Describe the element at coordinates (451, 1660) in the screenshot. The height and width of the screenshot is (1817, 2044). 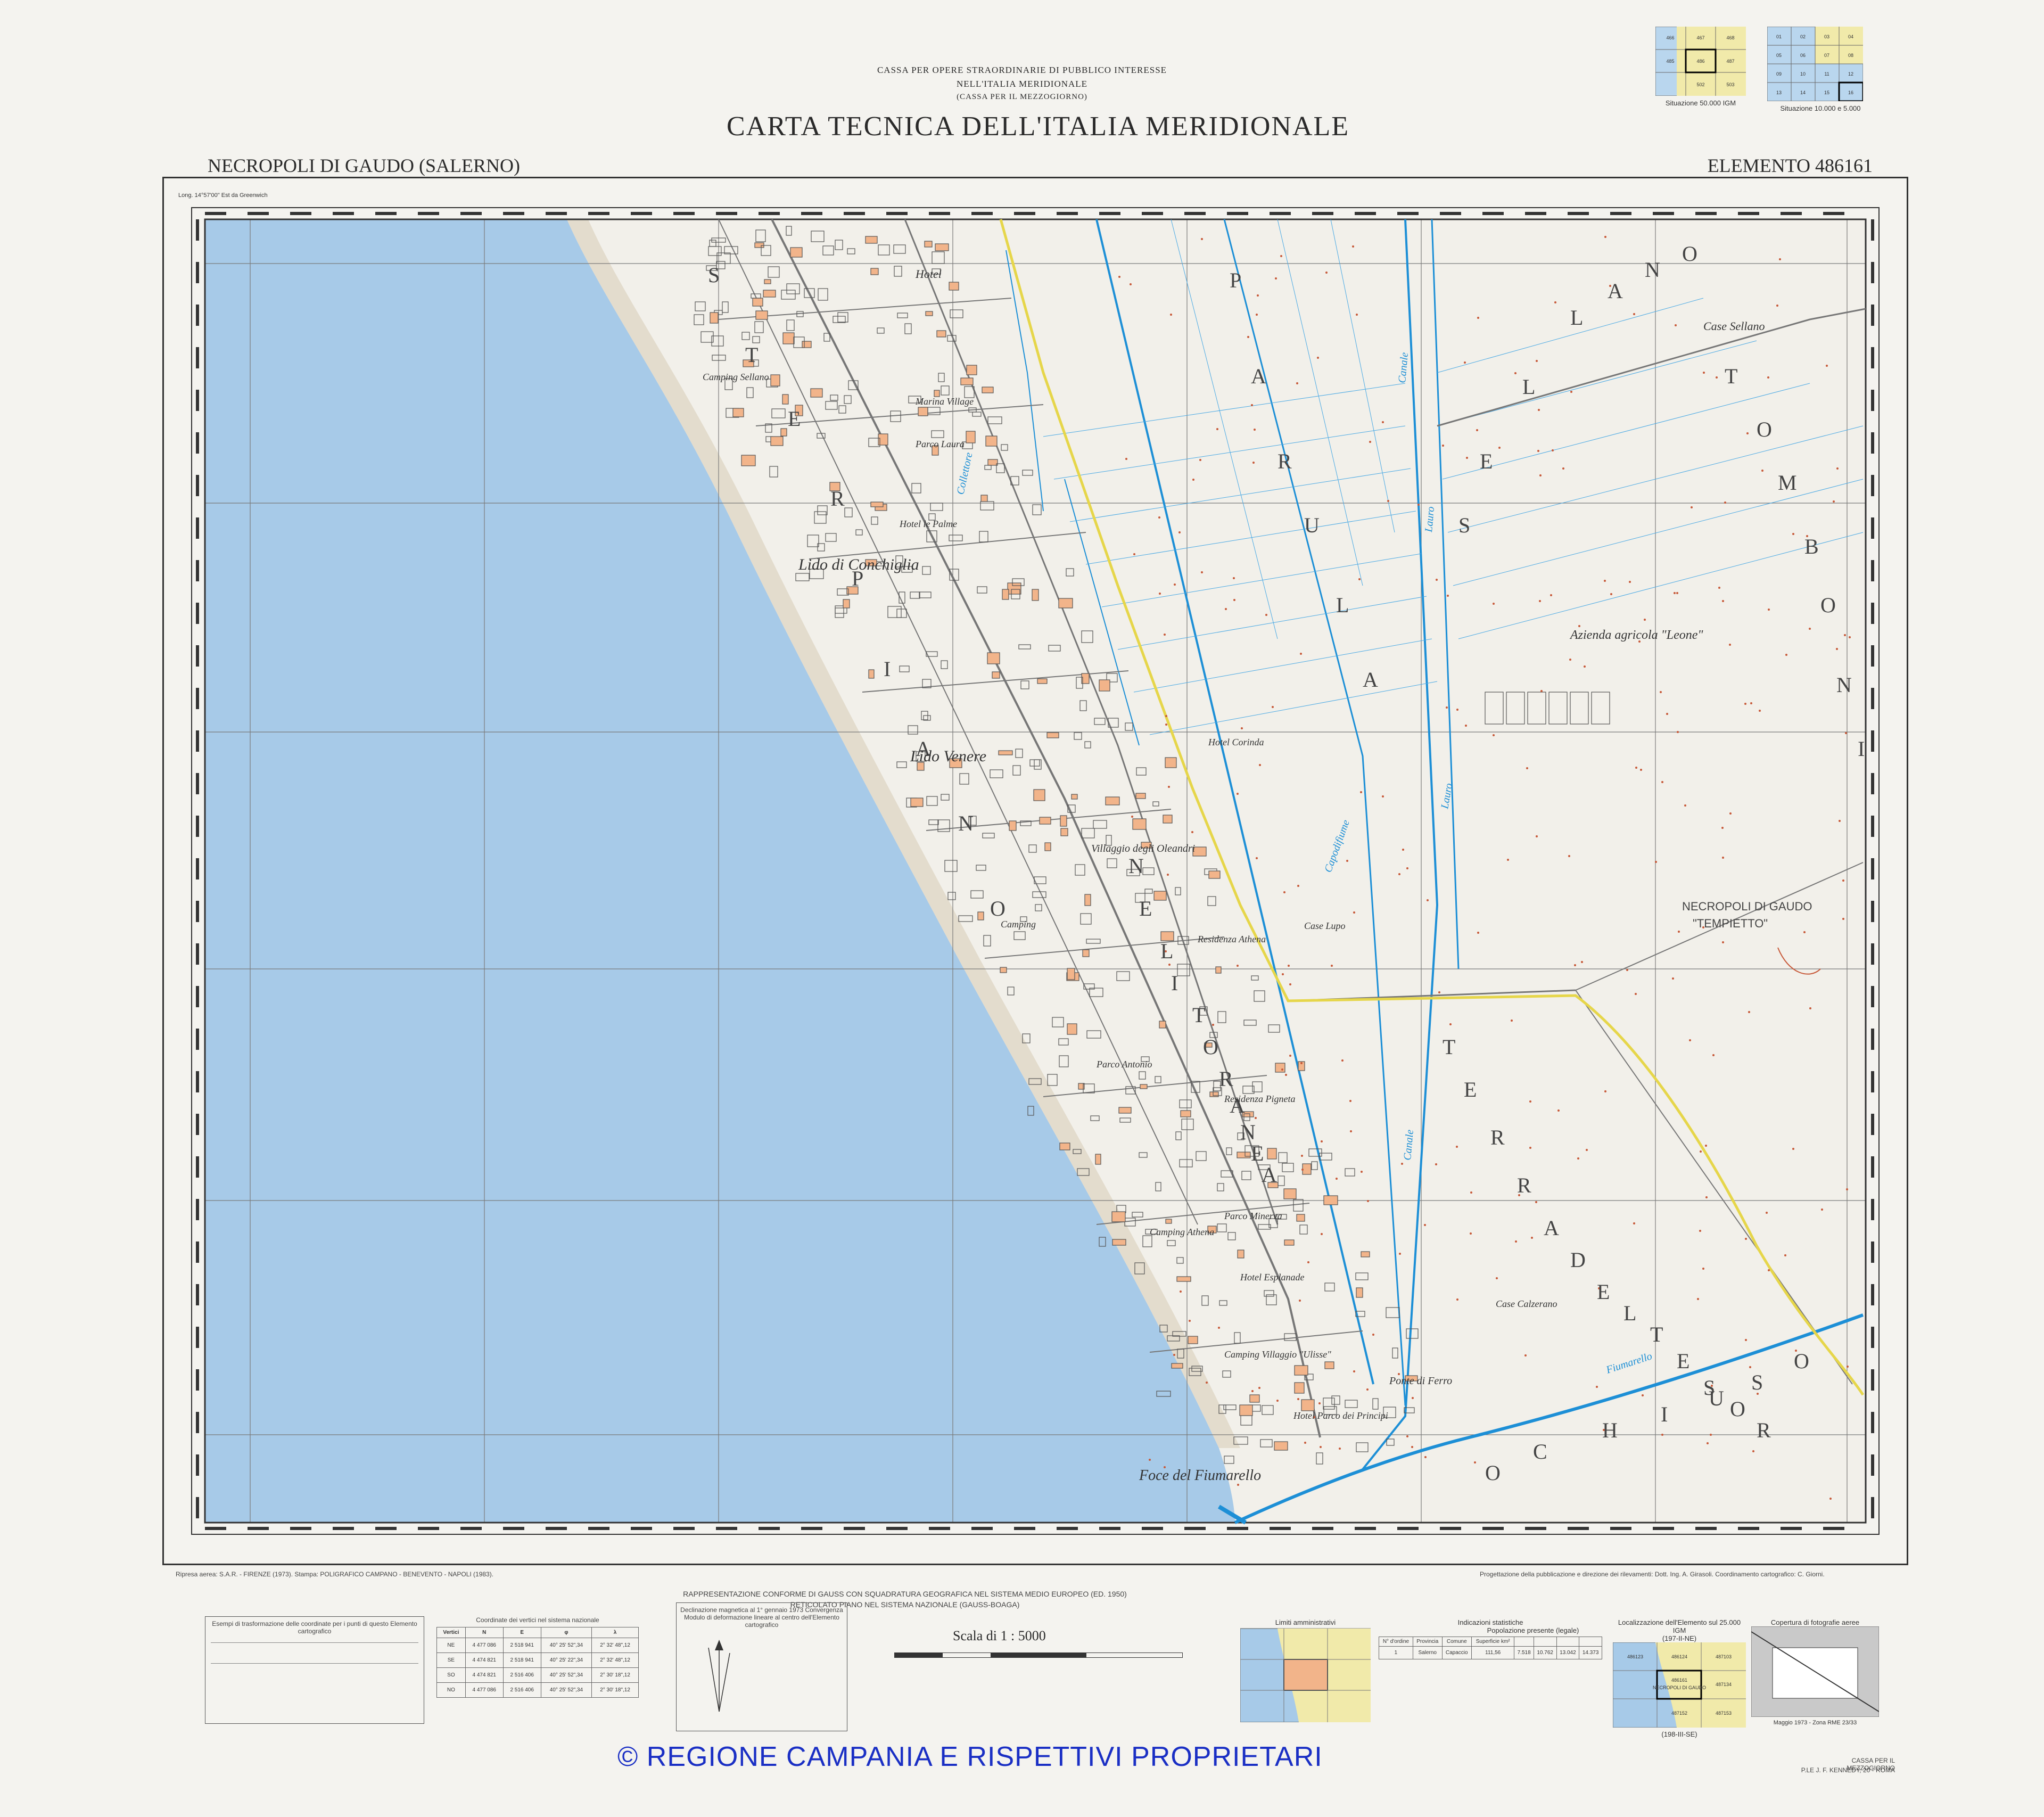
I see `vertex-cell: SE` at that location.